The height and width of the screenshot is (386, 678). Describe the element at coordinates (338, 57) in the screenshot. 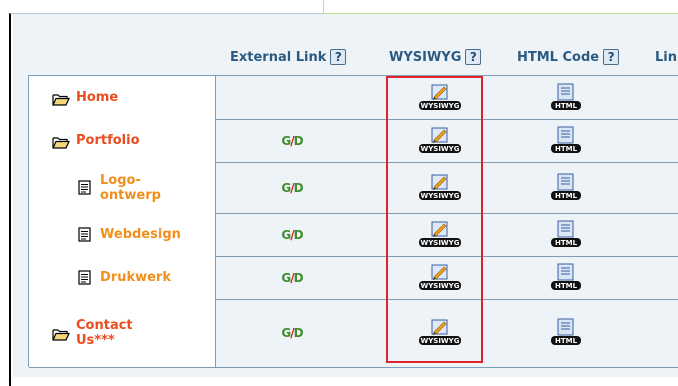

I see `help-icon-external: ?` at that location.